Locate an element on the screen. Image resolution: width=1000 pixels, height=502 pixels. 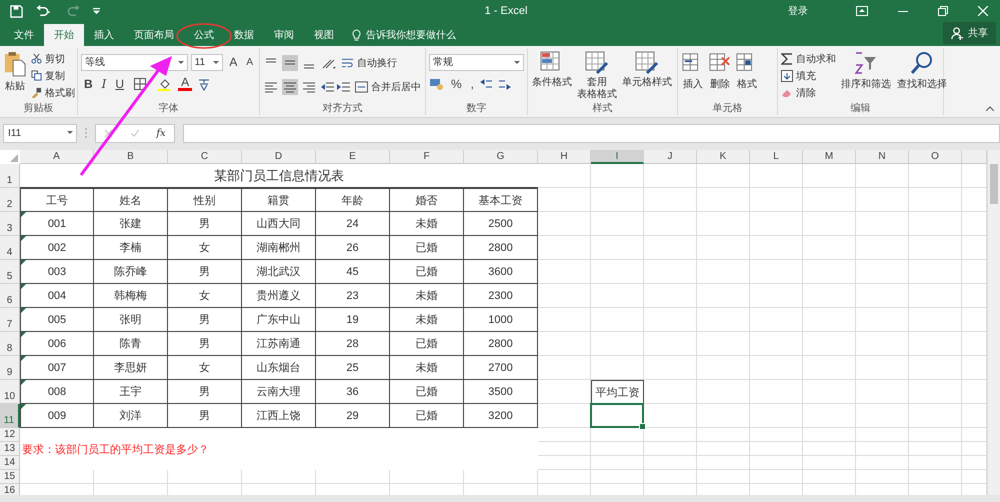
ribbon-tab: 审阅 is located at coordinates (284, 35).